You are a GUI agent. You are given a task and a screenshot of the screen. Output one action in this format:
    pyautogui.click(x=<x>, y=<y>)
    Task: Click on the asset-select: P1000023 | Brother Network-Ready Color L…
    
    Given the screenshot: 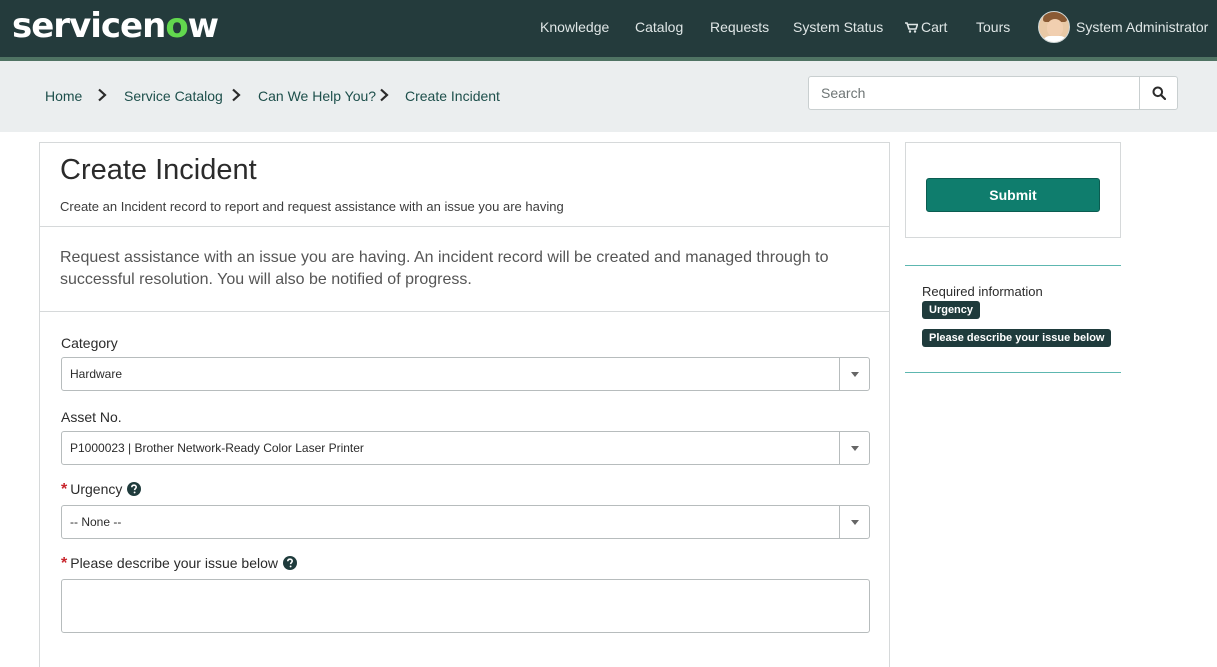 What is the action you would take?
    pyautogui.click(x=465, y=448)
    